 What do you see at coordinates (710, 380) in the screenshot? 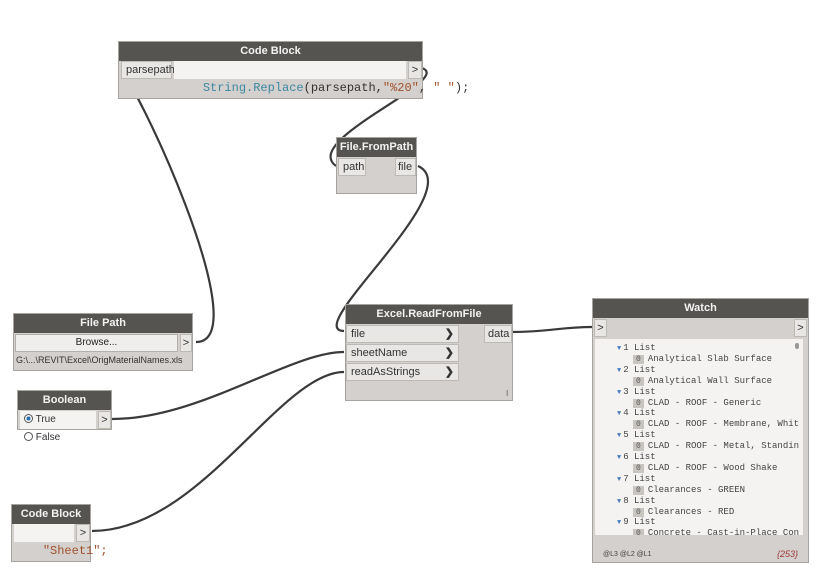
I see `item-value: Analytical Wall Surface` at bounding box center [710, 380].